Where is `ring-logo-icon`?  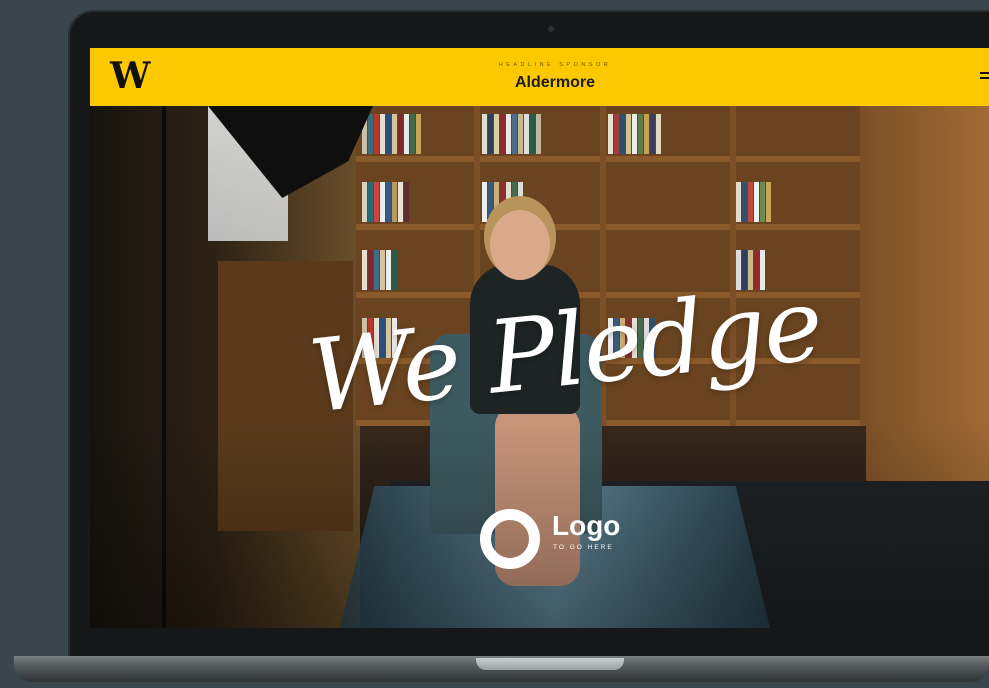 ring-logo-icon is located at coordinates (510, 539).